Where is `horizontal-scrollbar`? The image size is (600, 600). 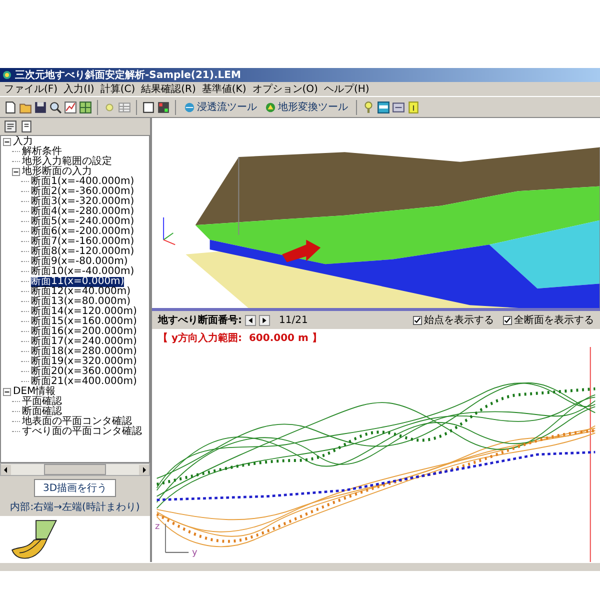
horizontal-scrollbar is located at coordinates (75, 469).